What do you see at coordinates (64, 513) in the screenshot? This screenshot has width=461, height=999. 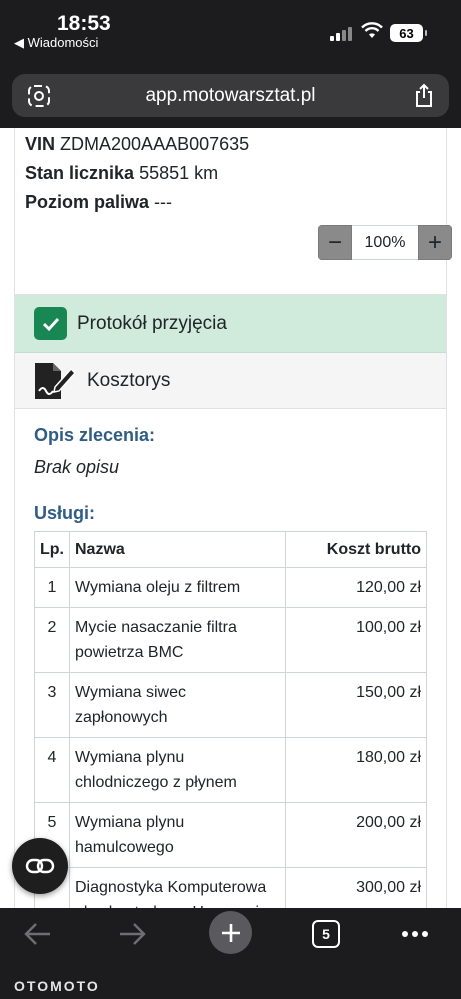 I see `services-label: Usługi:` at bounding box center [64, 513].